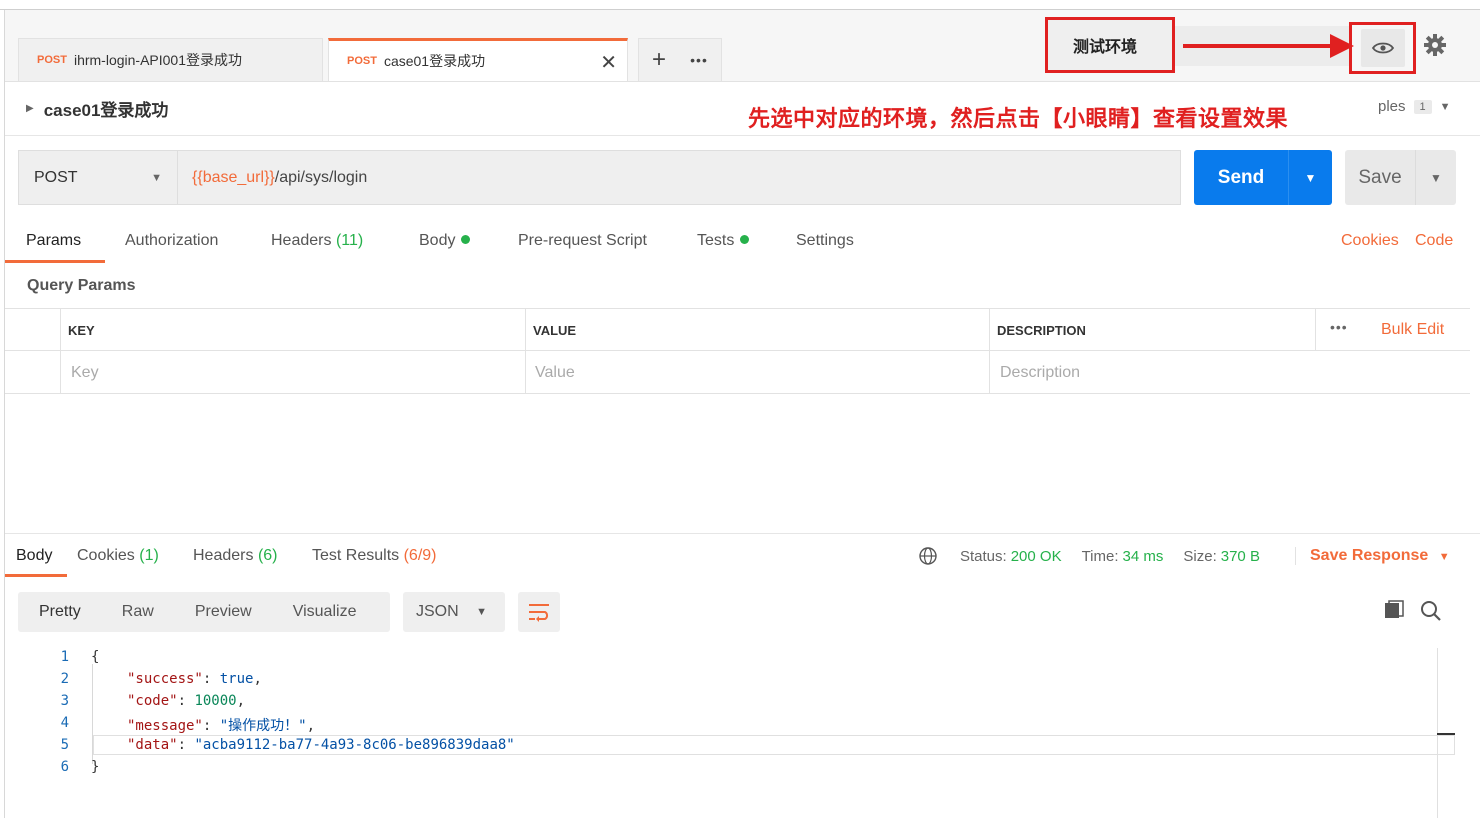 This screenshot has height=818, width=1480. What do you see at coordinates (679, 177) in the screenshot?
I see `url-input: {{base_url}}/api/sys/login` at bounding box center [679, 177].